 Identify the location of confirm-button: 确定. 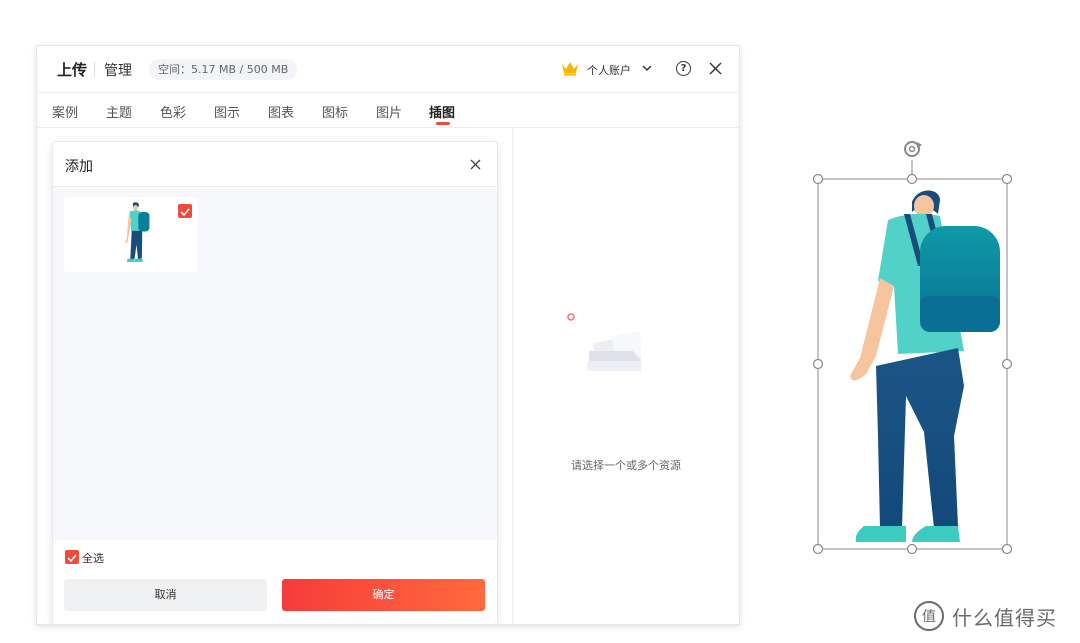
(383, 595).